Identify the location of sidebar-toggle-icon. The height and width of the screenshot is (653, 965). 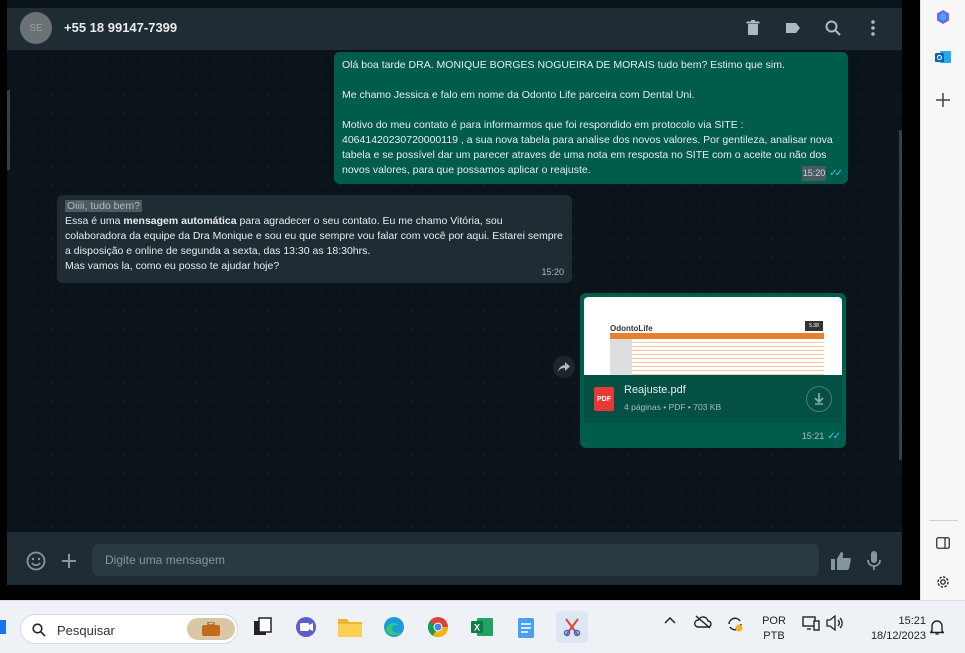
(943, 543).